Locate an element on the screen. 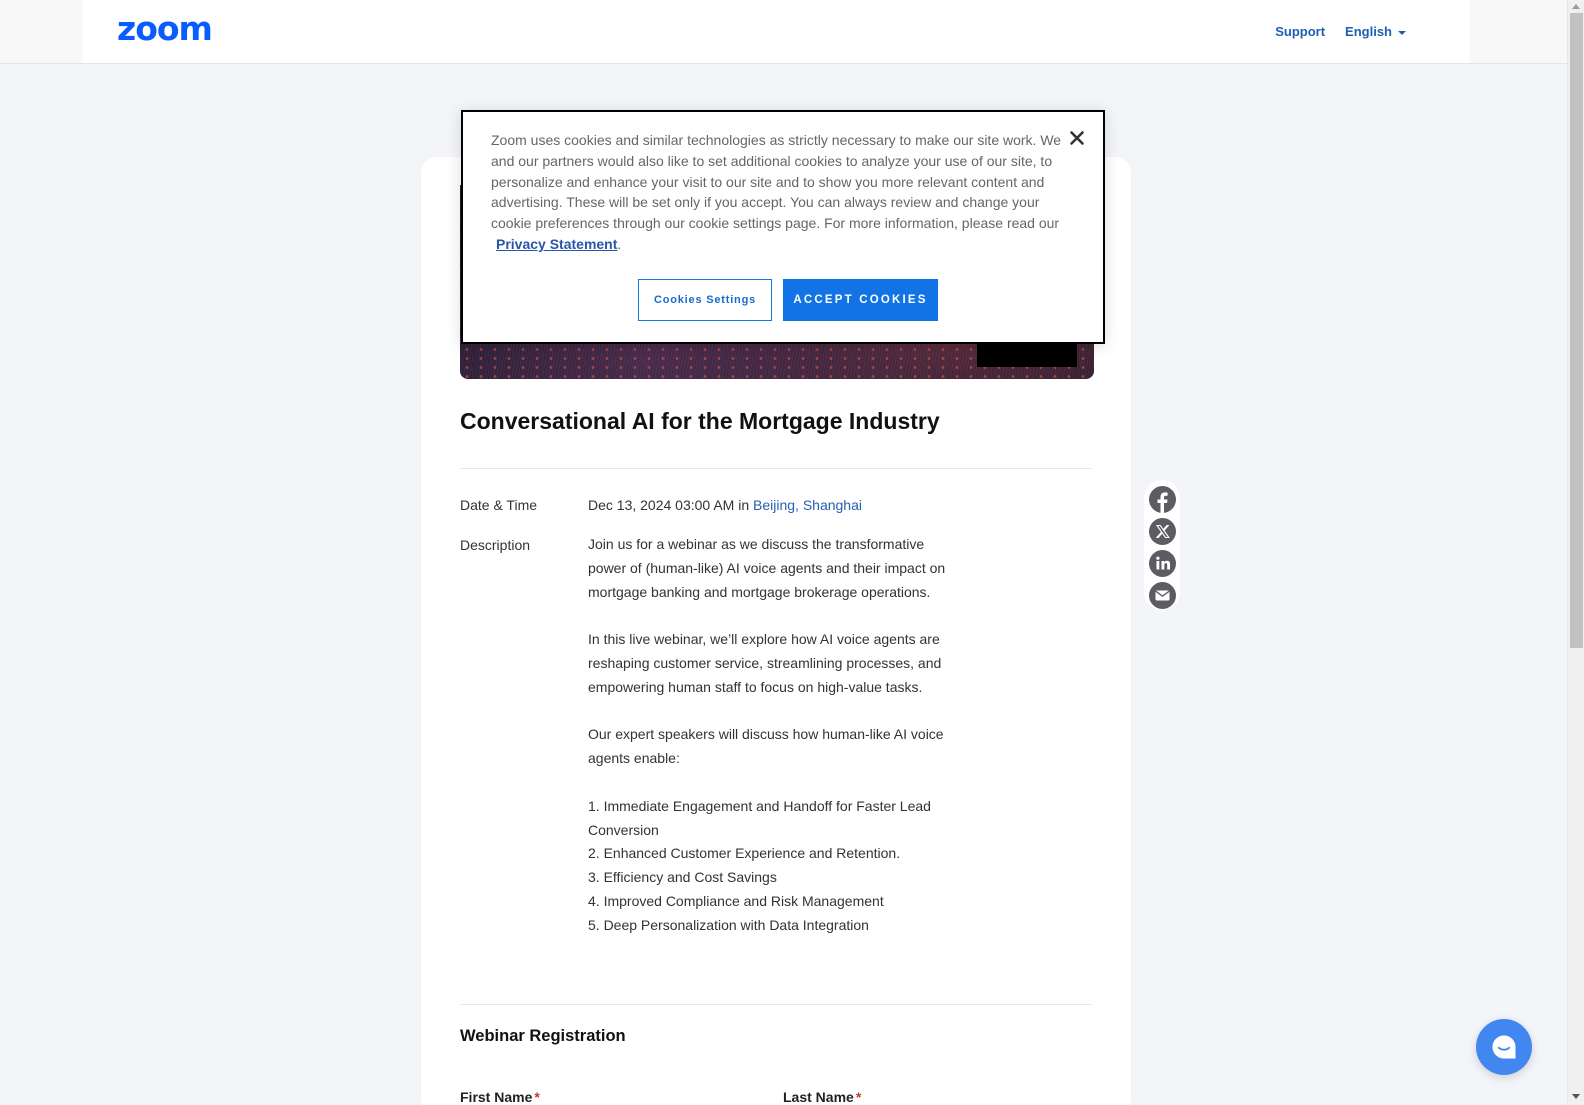 Image resolution: width=1584 pixels, height=1105 pixels. date-time-label: Date & Time is located at coordinates (499, 505).